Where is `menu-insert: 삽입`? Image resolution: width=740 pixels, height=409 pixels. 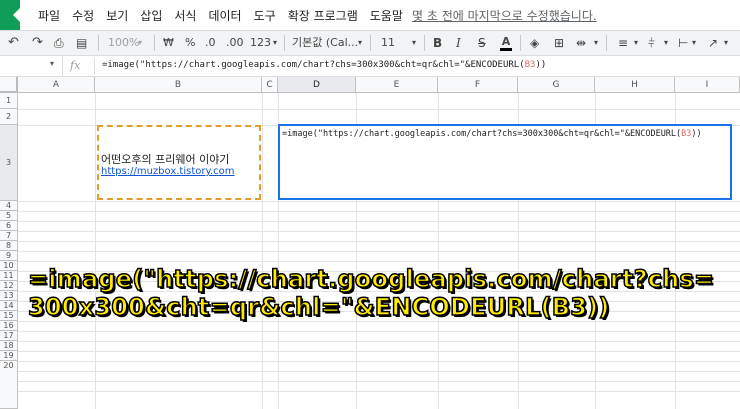 menu-insert: 삽입 is located at coordinates (151, 15).